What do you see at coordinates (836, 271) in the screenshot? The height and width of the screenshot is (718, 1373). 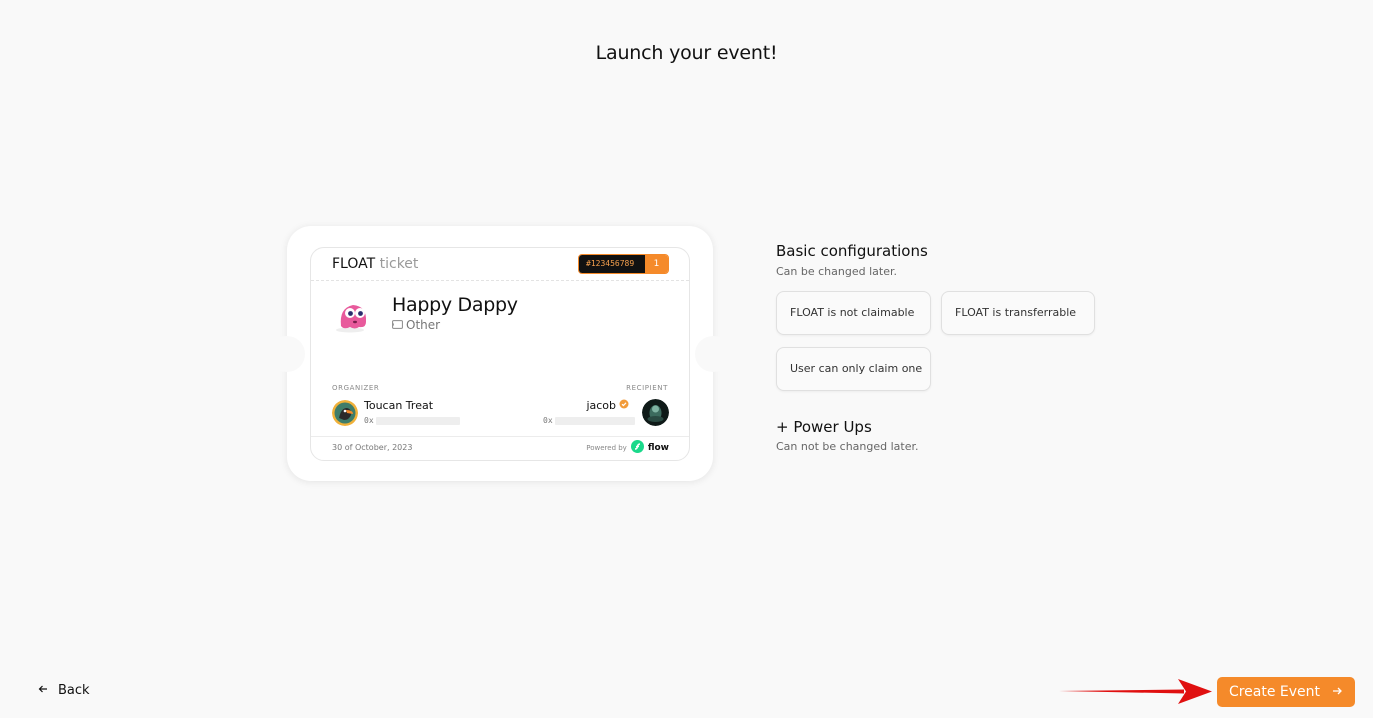 I see `basic-config-subtitle: Can be changed later.` at bounding box center [836, 271].